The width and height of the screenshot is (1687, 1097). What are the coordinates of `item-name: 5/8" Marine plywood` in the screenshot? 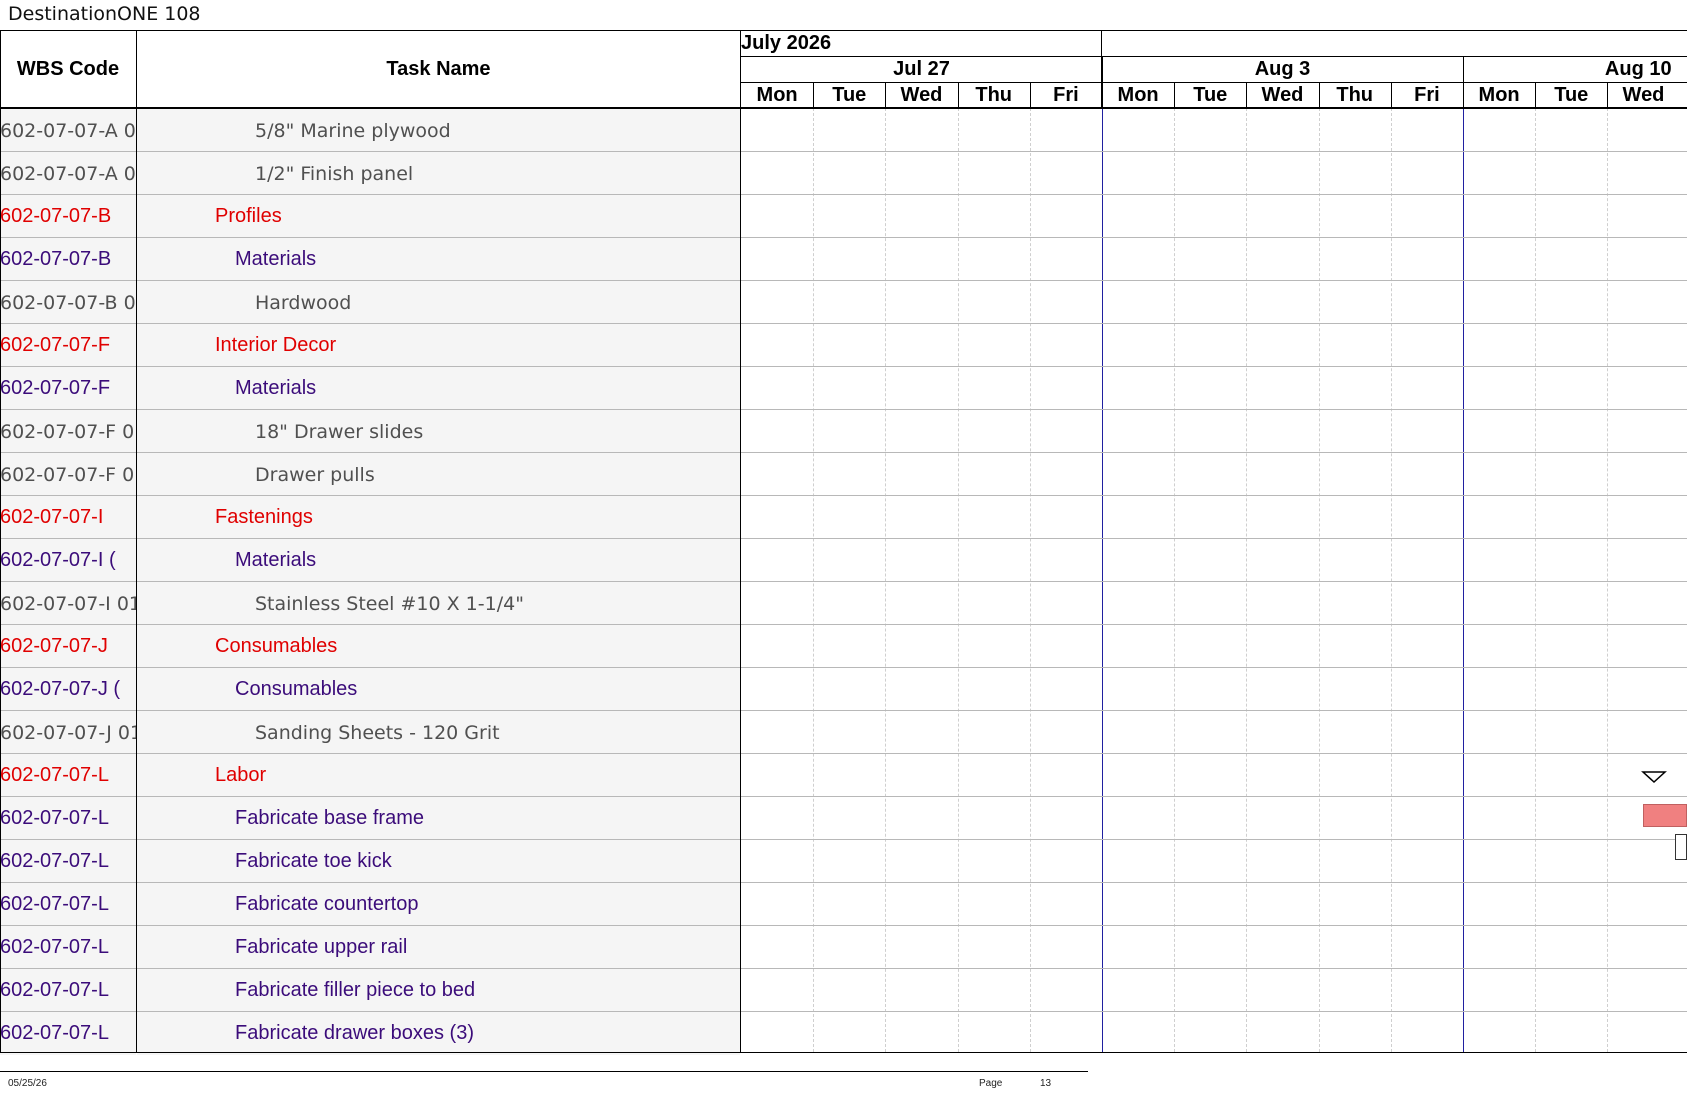 It's located at (438, 130).